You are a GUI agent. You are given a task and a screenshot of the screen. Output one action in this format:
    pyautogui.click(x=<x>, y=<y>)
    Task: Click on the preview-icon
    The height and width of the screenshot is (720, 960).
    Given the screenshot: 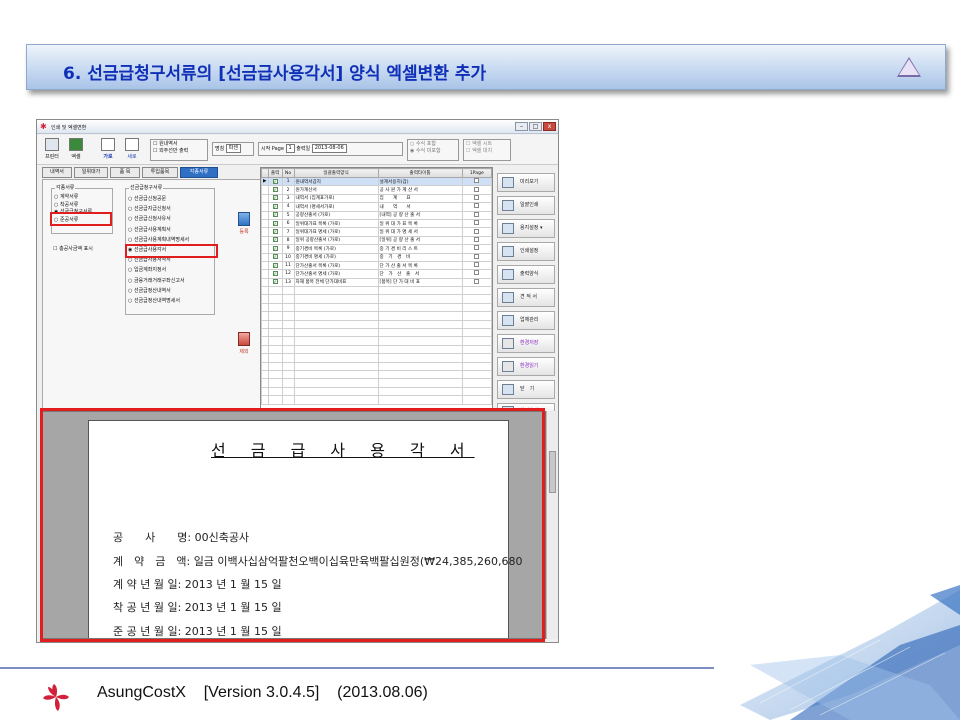 What is the action you would take?
    pyautogui.click(x=508, y=182)
    